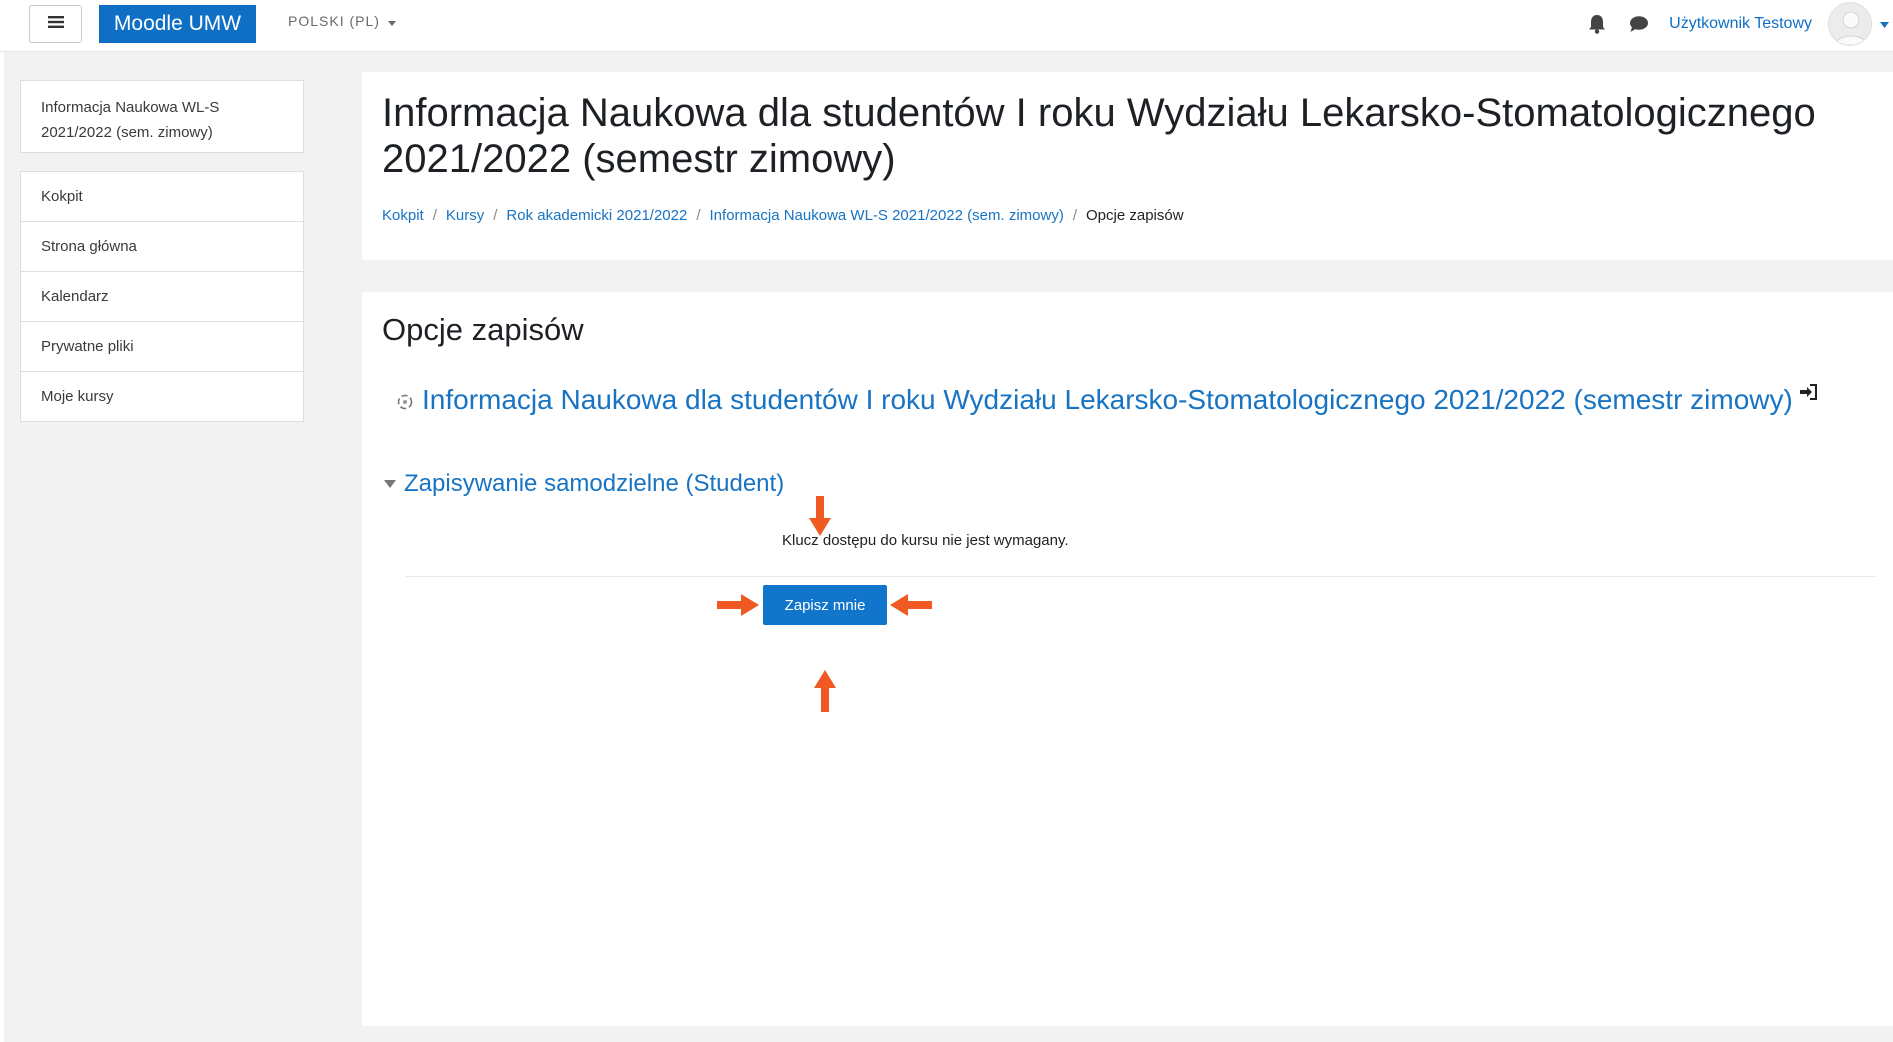  Describe the element at coordinates (825, 605) in the screenshot. I see `enrol-me-button: Zapisz mnie` at that location.